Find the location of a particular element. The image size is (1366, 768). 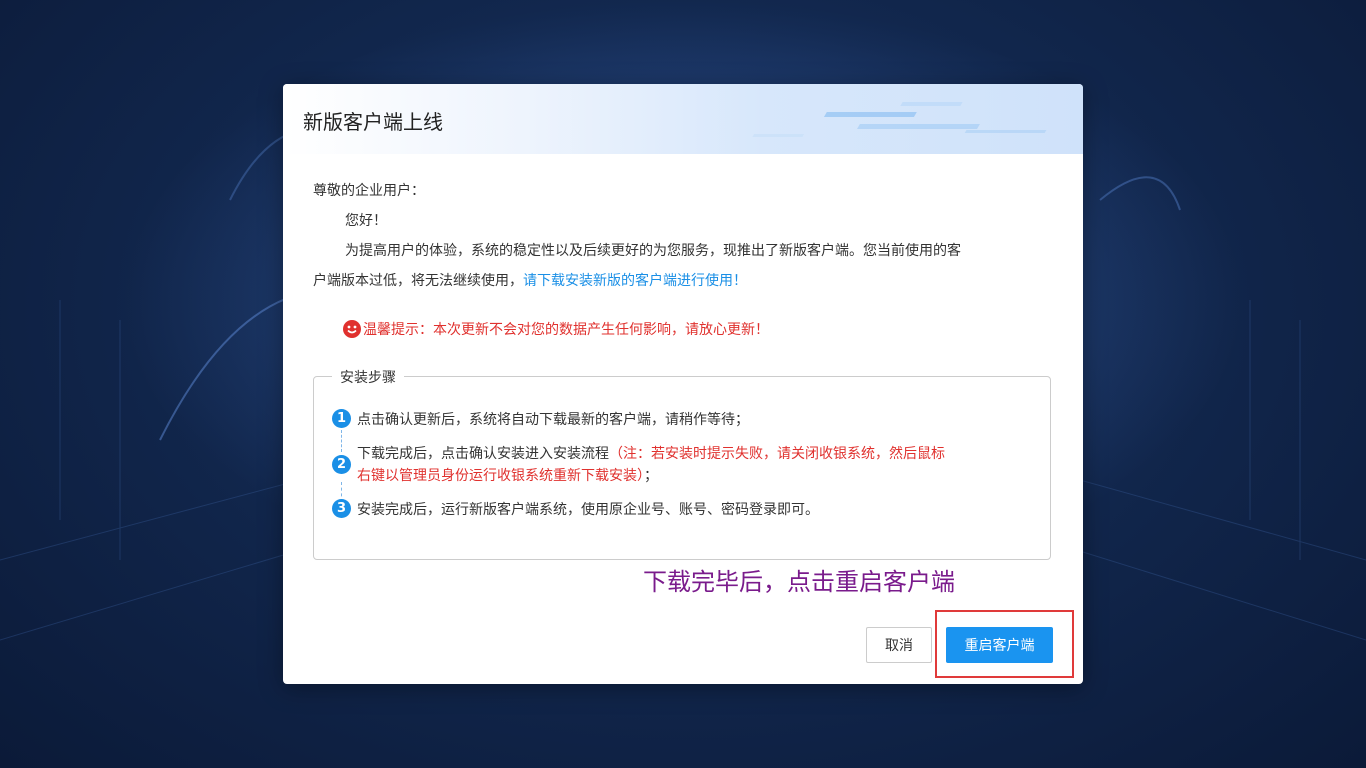

greeting-text: 尊敬的企业用户： is located at coordinates (369, 191).